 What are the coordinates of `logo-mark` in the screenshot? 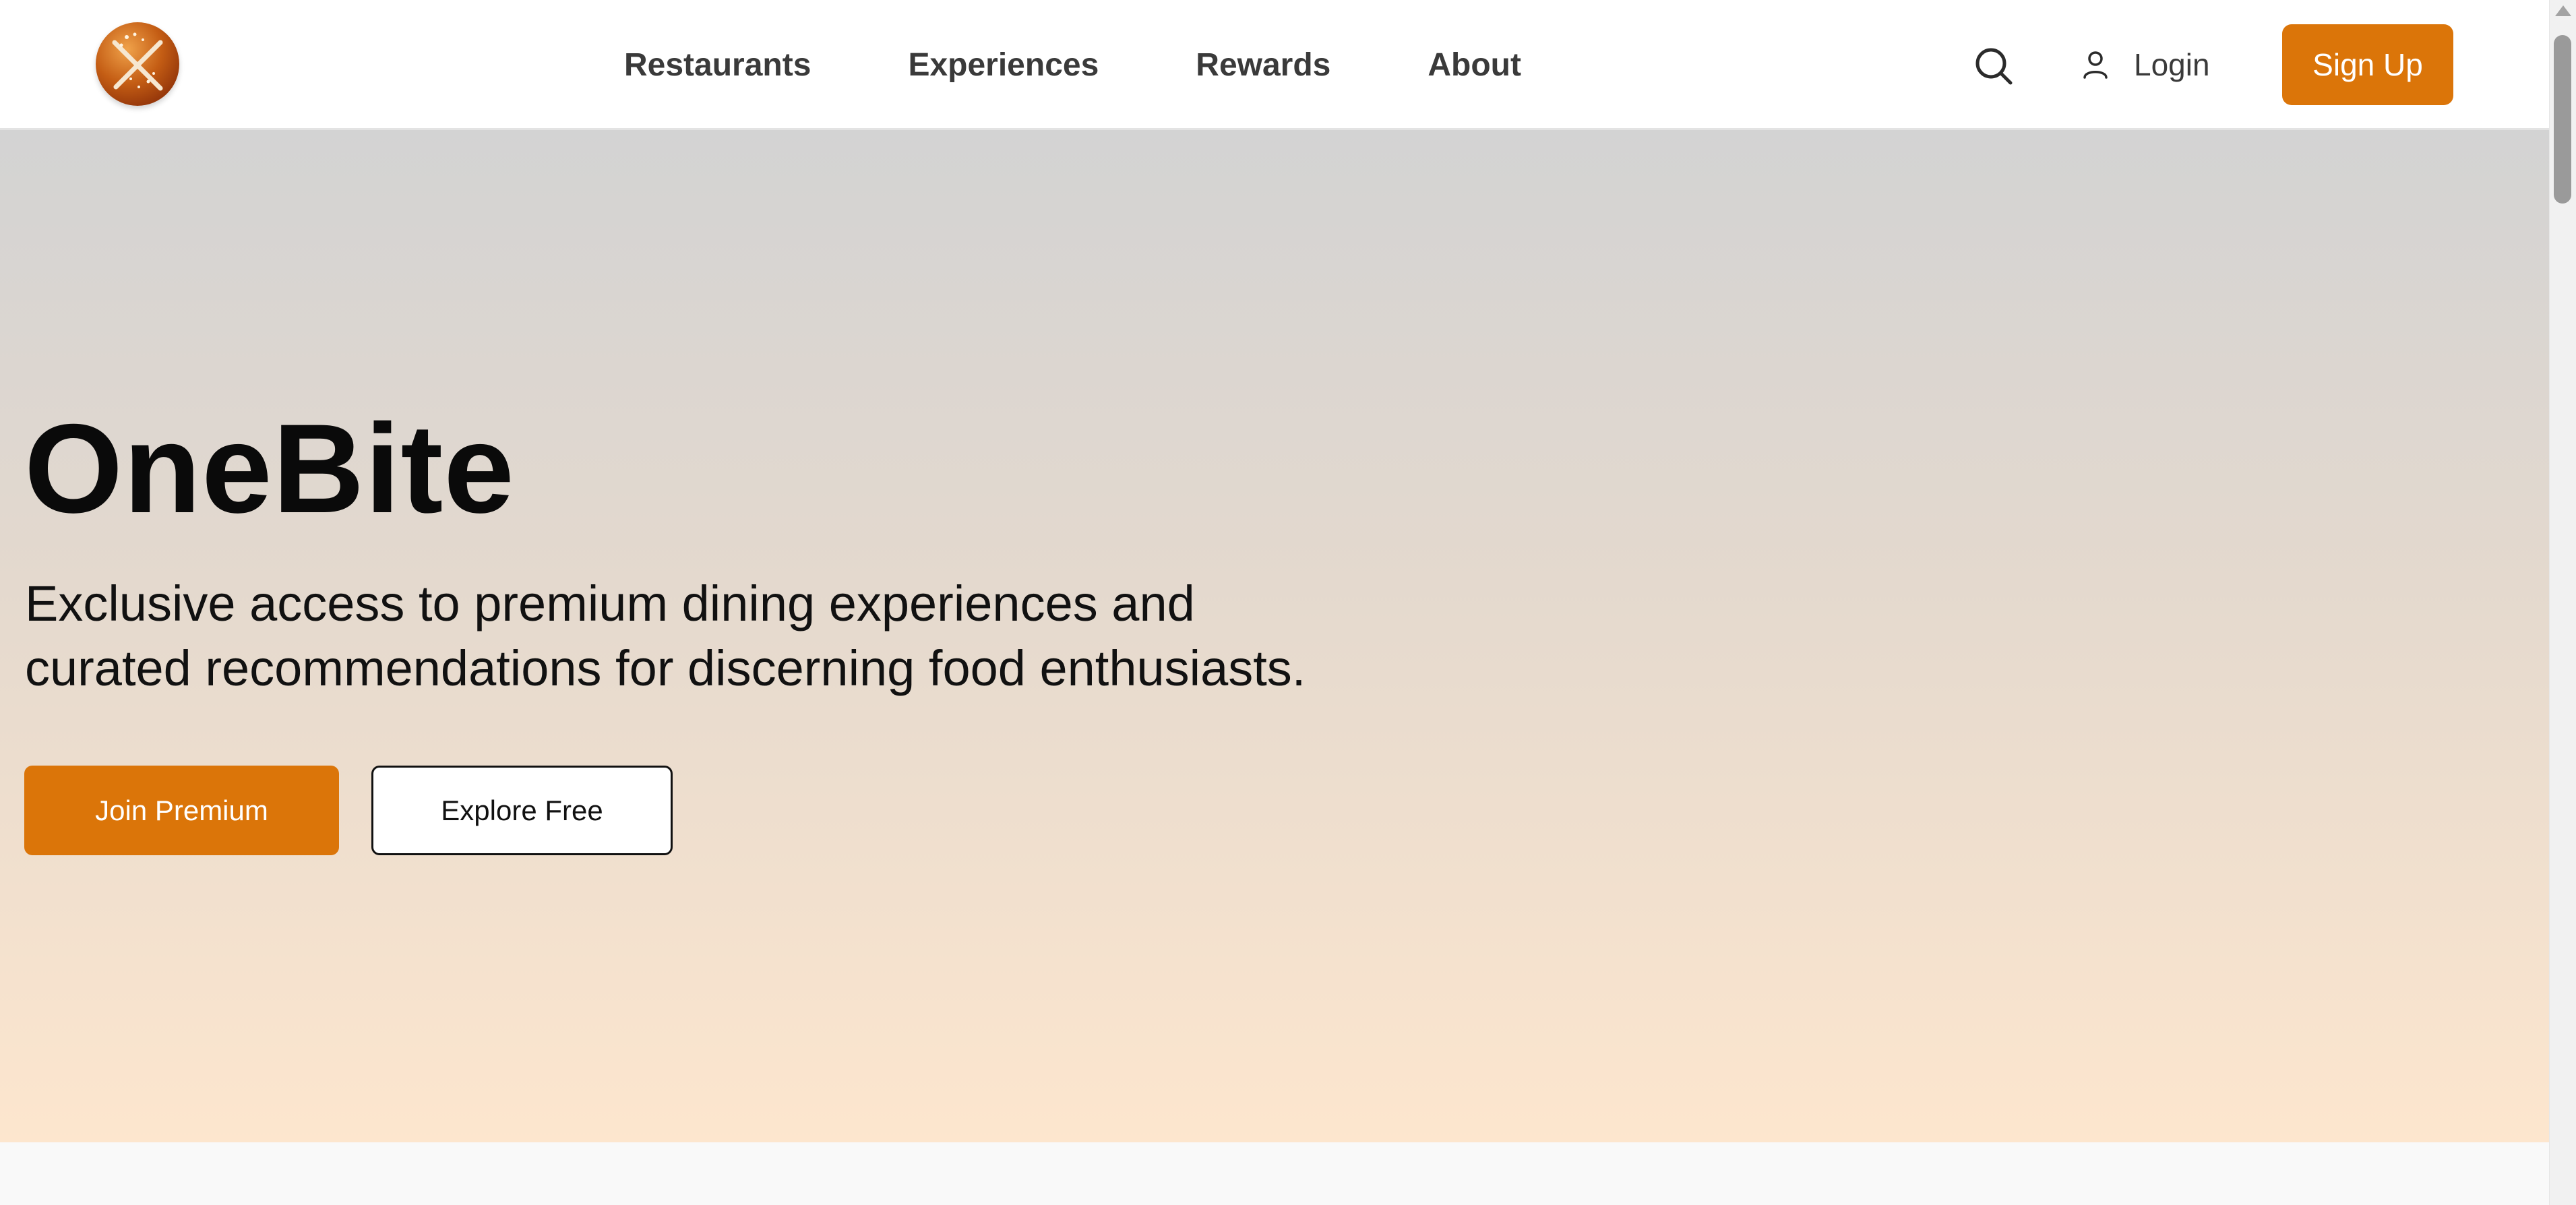 It's located at (138, 61).